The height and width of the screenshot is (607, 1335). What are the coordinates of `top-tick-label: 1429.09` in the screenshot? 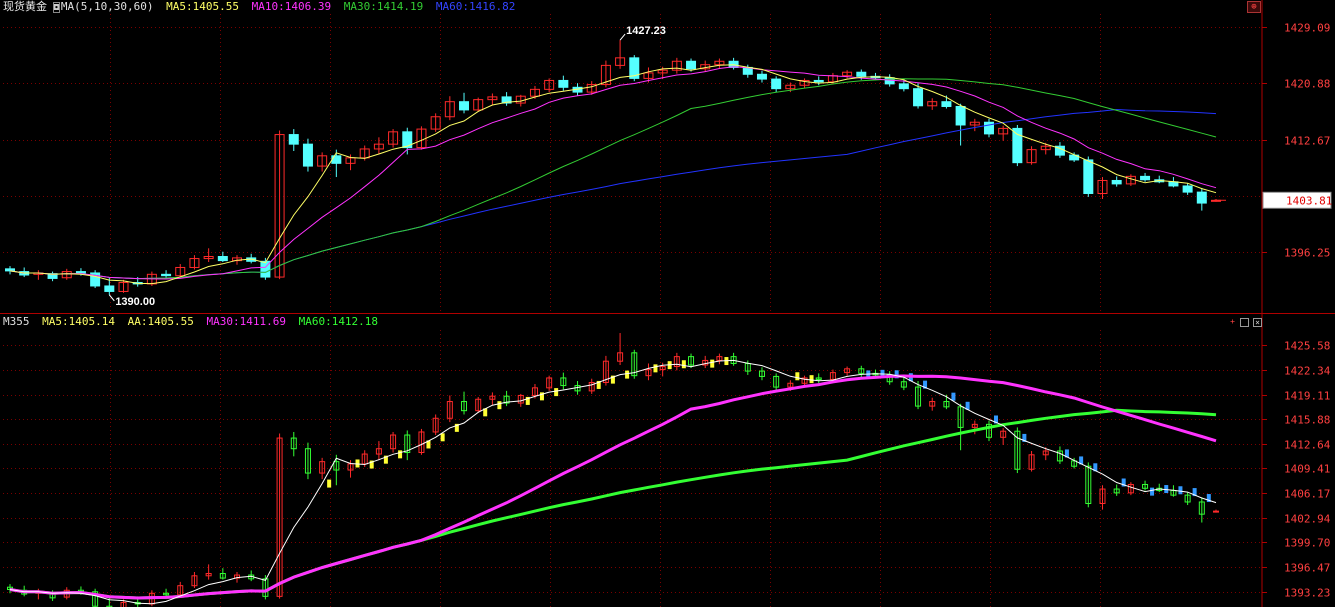 It's located at (1307, 28).